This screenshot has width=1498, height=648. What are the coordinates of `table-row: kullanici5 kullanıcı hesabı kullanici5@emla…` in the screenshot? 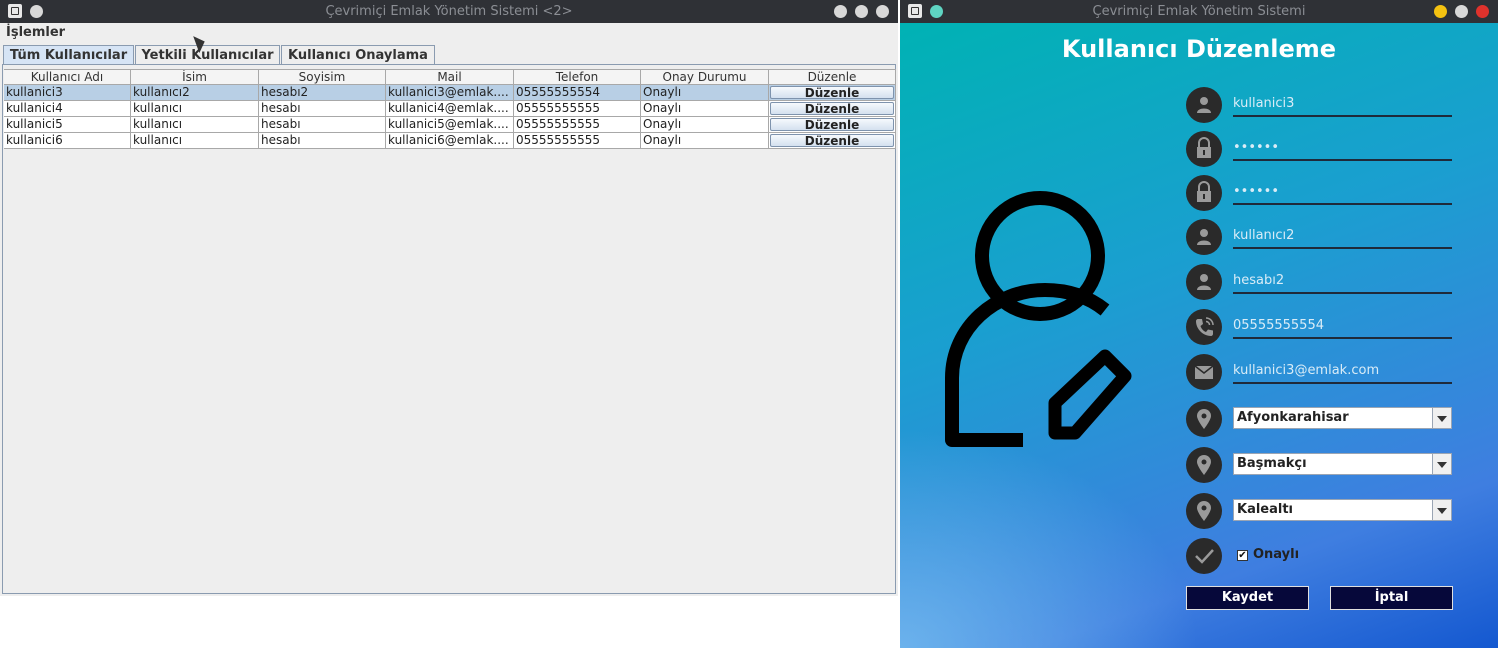 It's located at (450, 125).